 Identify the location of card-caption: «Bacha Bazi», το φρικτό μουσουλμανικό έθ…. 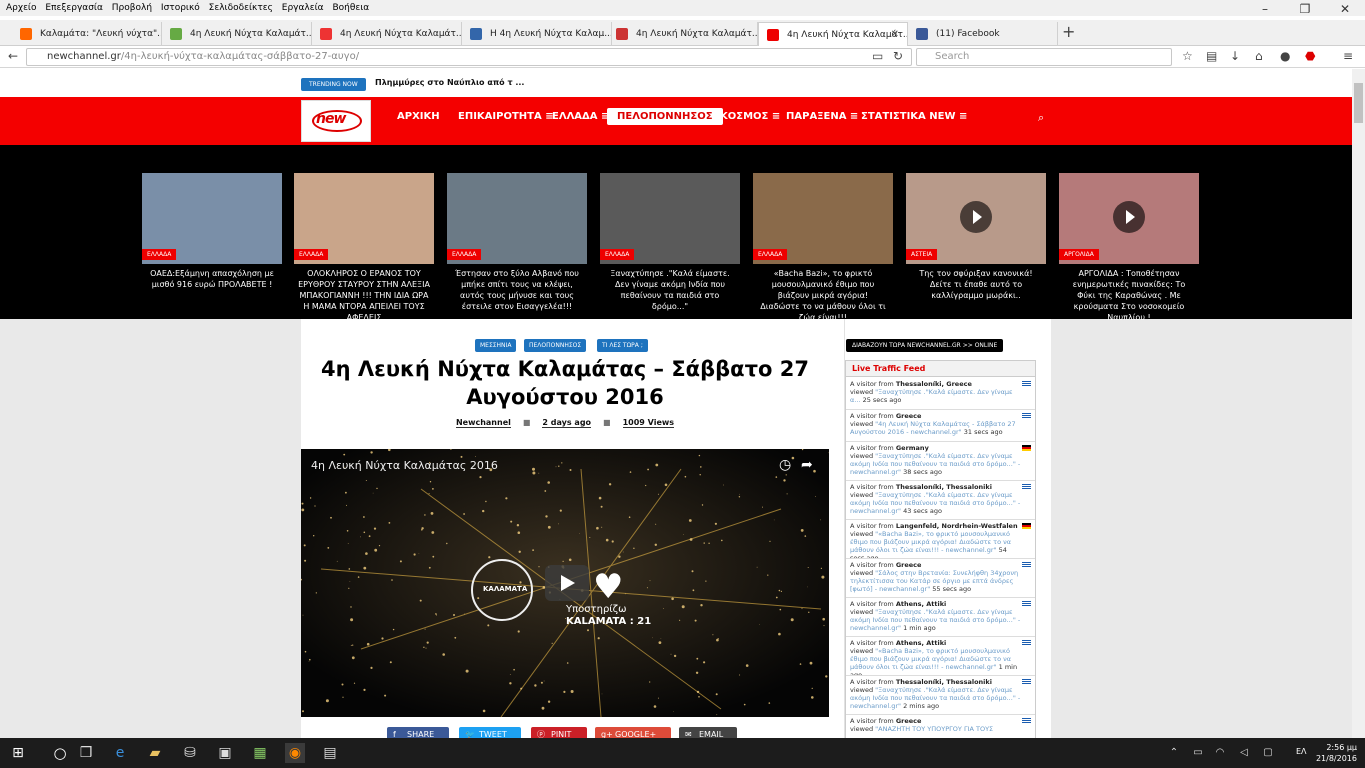
(823, 295).